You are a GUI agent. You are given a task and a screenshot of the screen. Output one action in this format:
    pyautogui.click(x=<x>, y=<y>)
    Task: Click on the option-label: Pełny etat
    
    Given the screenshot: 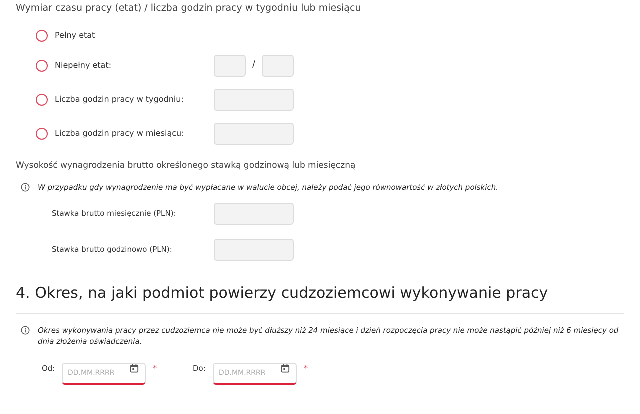 What is the action you would take?
    pyautogui.click(x=75, y=36)
    